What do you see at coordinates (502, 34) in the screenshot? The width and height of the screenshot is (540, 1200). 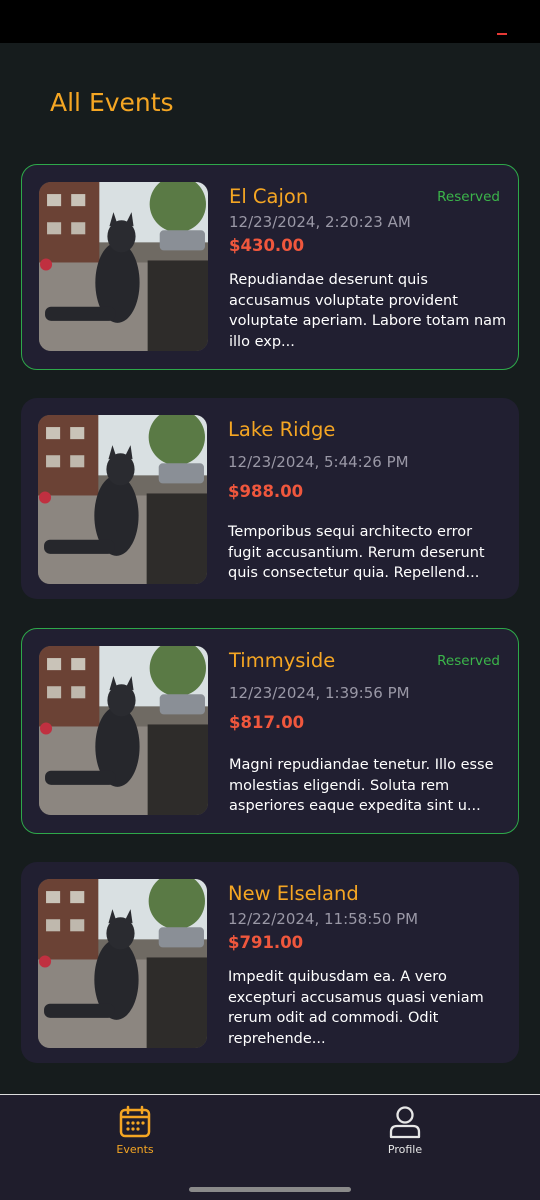 I see `status-indicator` at bounding box center [502, 34].